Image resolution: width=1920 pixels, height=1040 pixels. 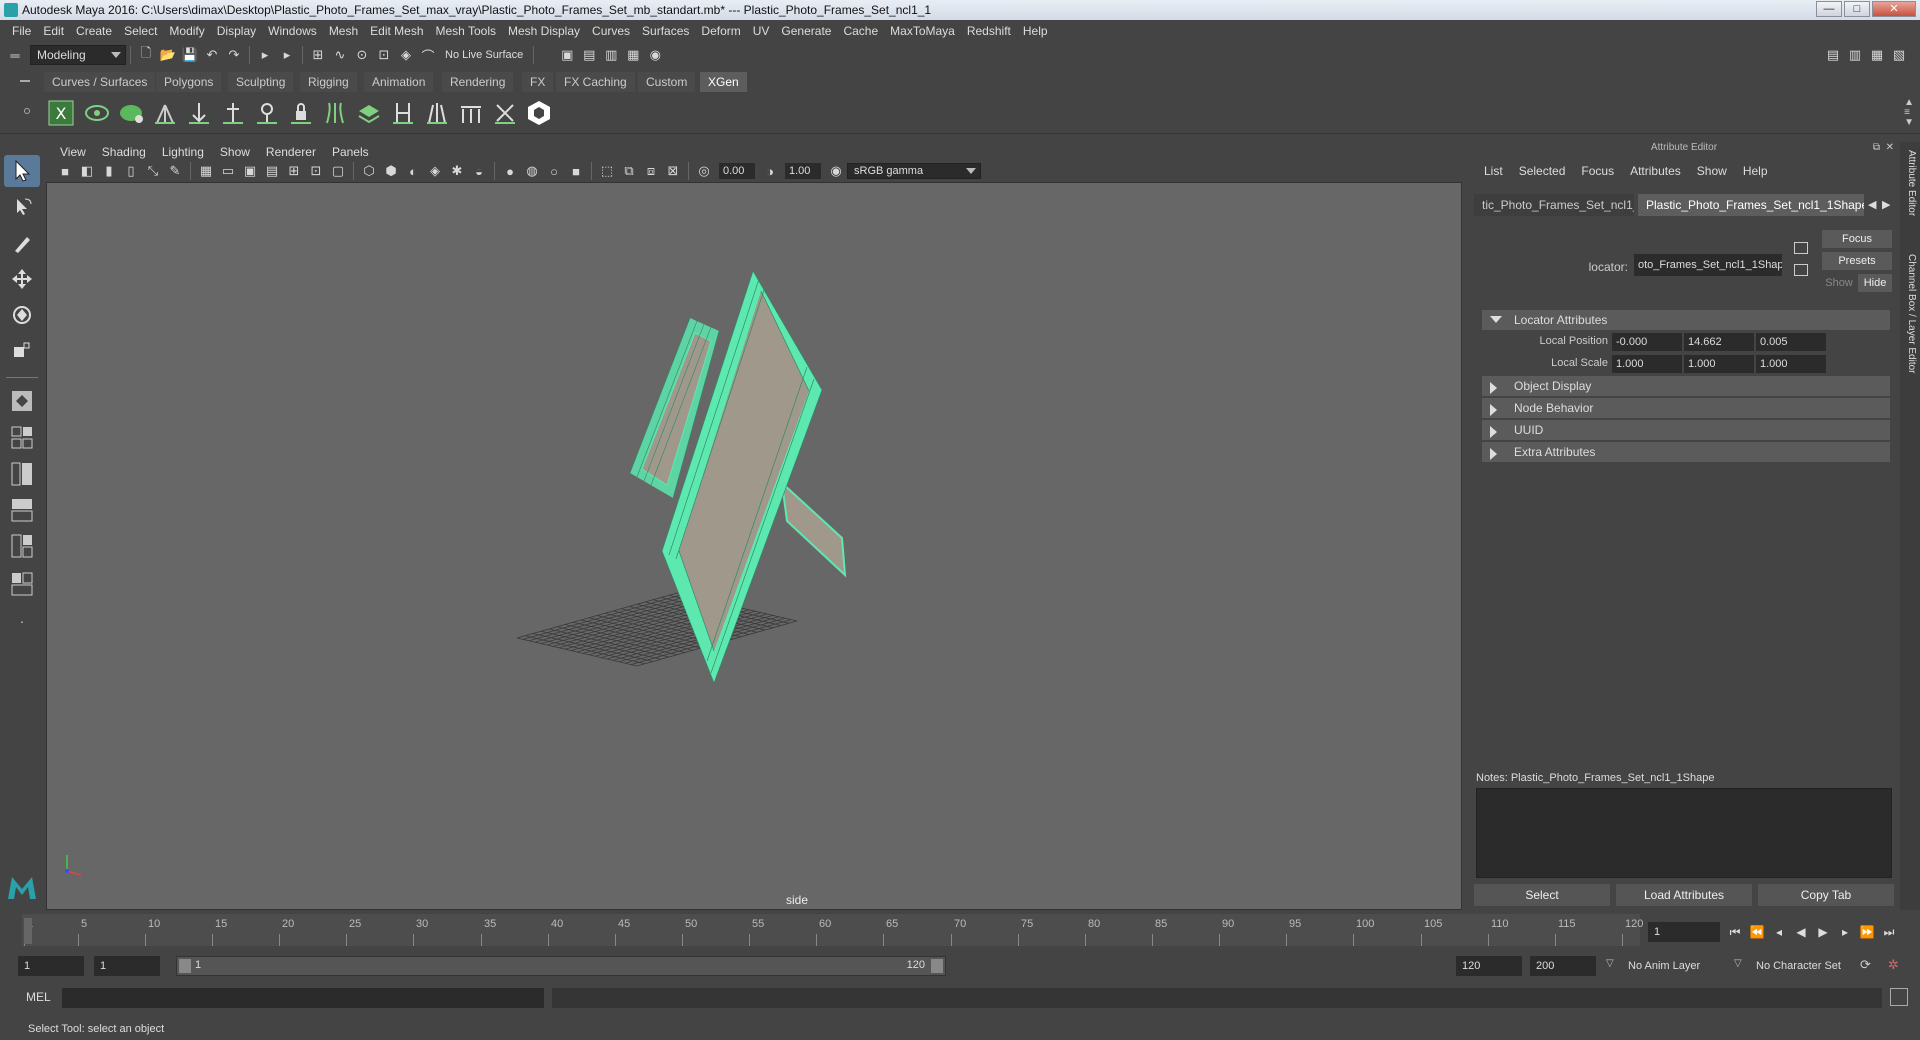 I want to click on four-view-layout-icon, so click(x=22, y=439).